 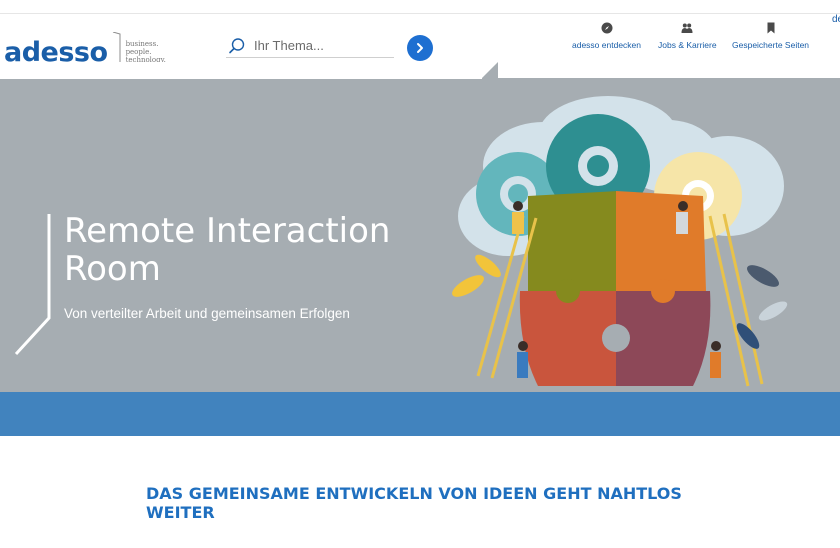 I want to click on language-switch: de, so click(x=836, y=19).